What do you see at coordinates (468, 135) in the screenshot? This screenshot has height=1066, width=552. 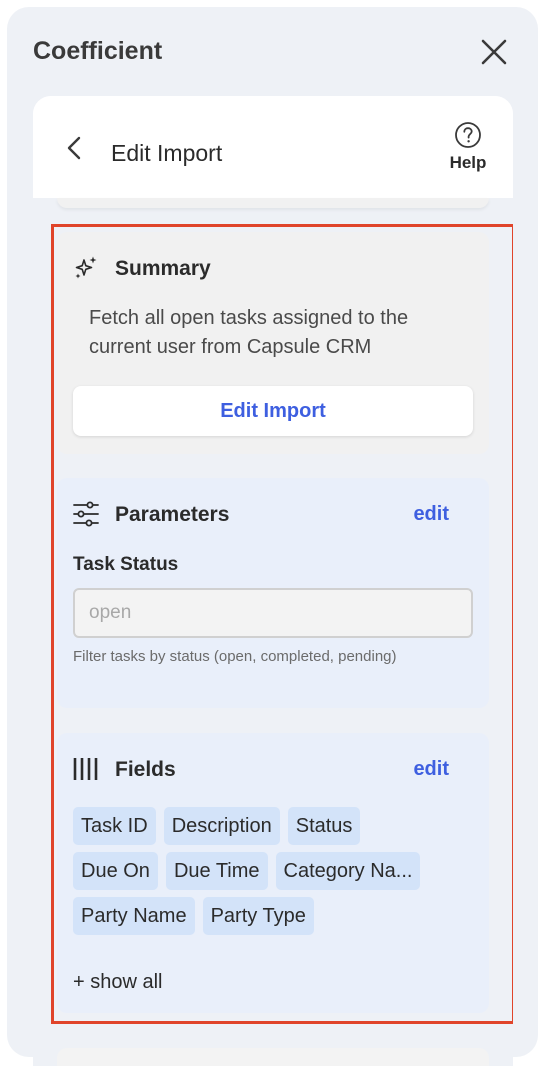 I see `question-circle-icon` at bounding box center [468, 135].